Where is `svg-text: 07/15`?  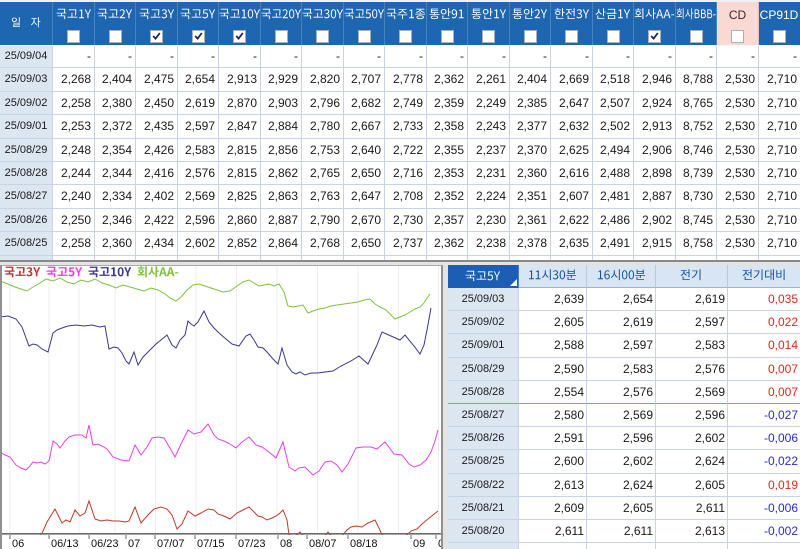 svg-text: 07/15 is located at coordinates (211, 543).